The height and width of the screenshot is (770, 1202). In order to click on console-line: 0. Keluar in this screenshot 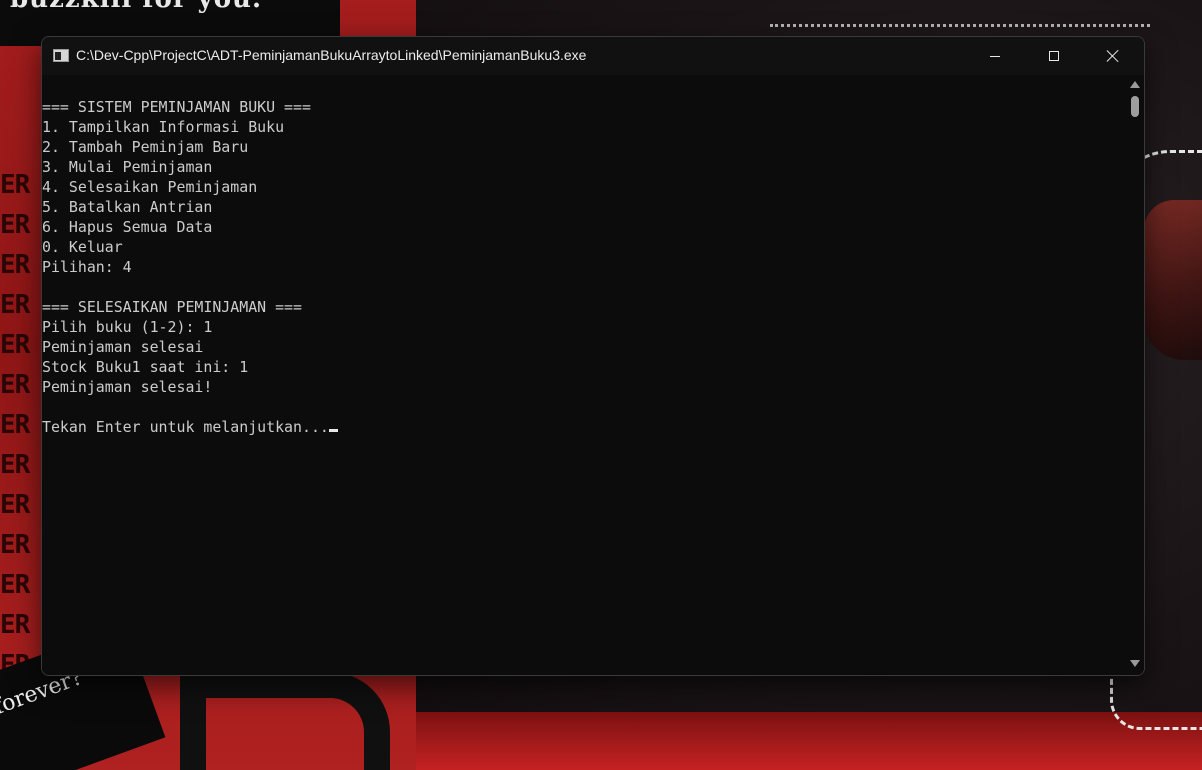, I will do `click(82, 247)`.